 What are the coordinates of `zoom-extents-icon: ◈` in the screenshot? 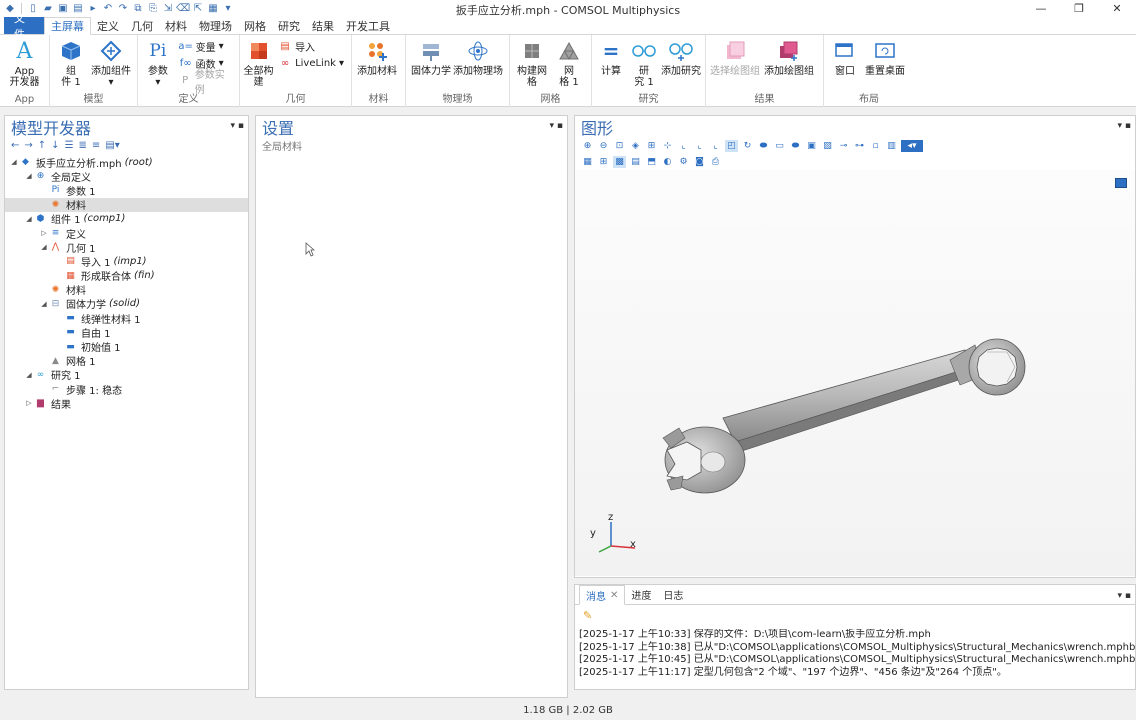 It's located at (635, 146).